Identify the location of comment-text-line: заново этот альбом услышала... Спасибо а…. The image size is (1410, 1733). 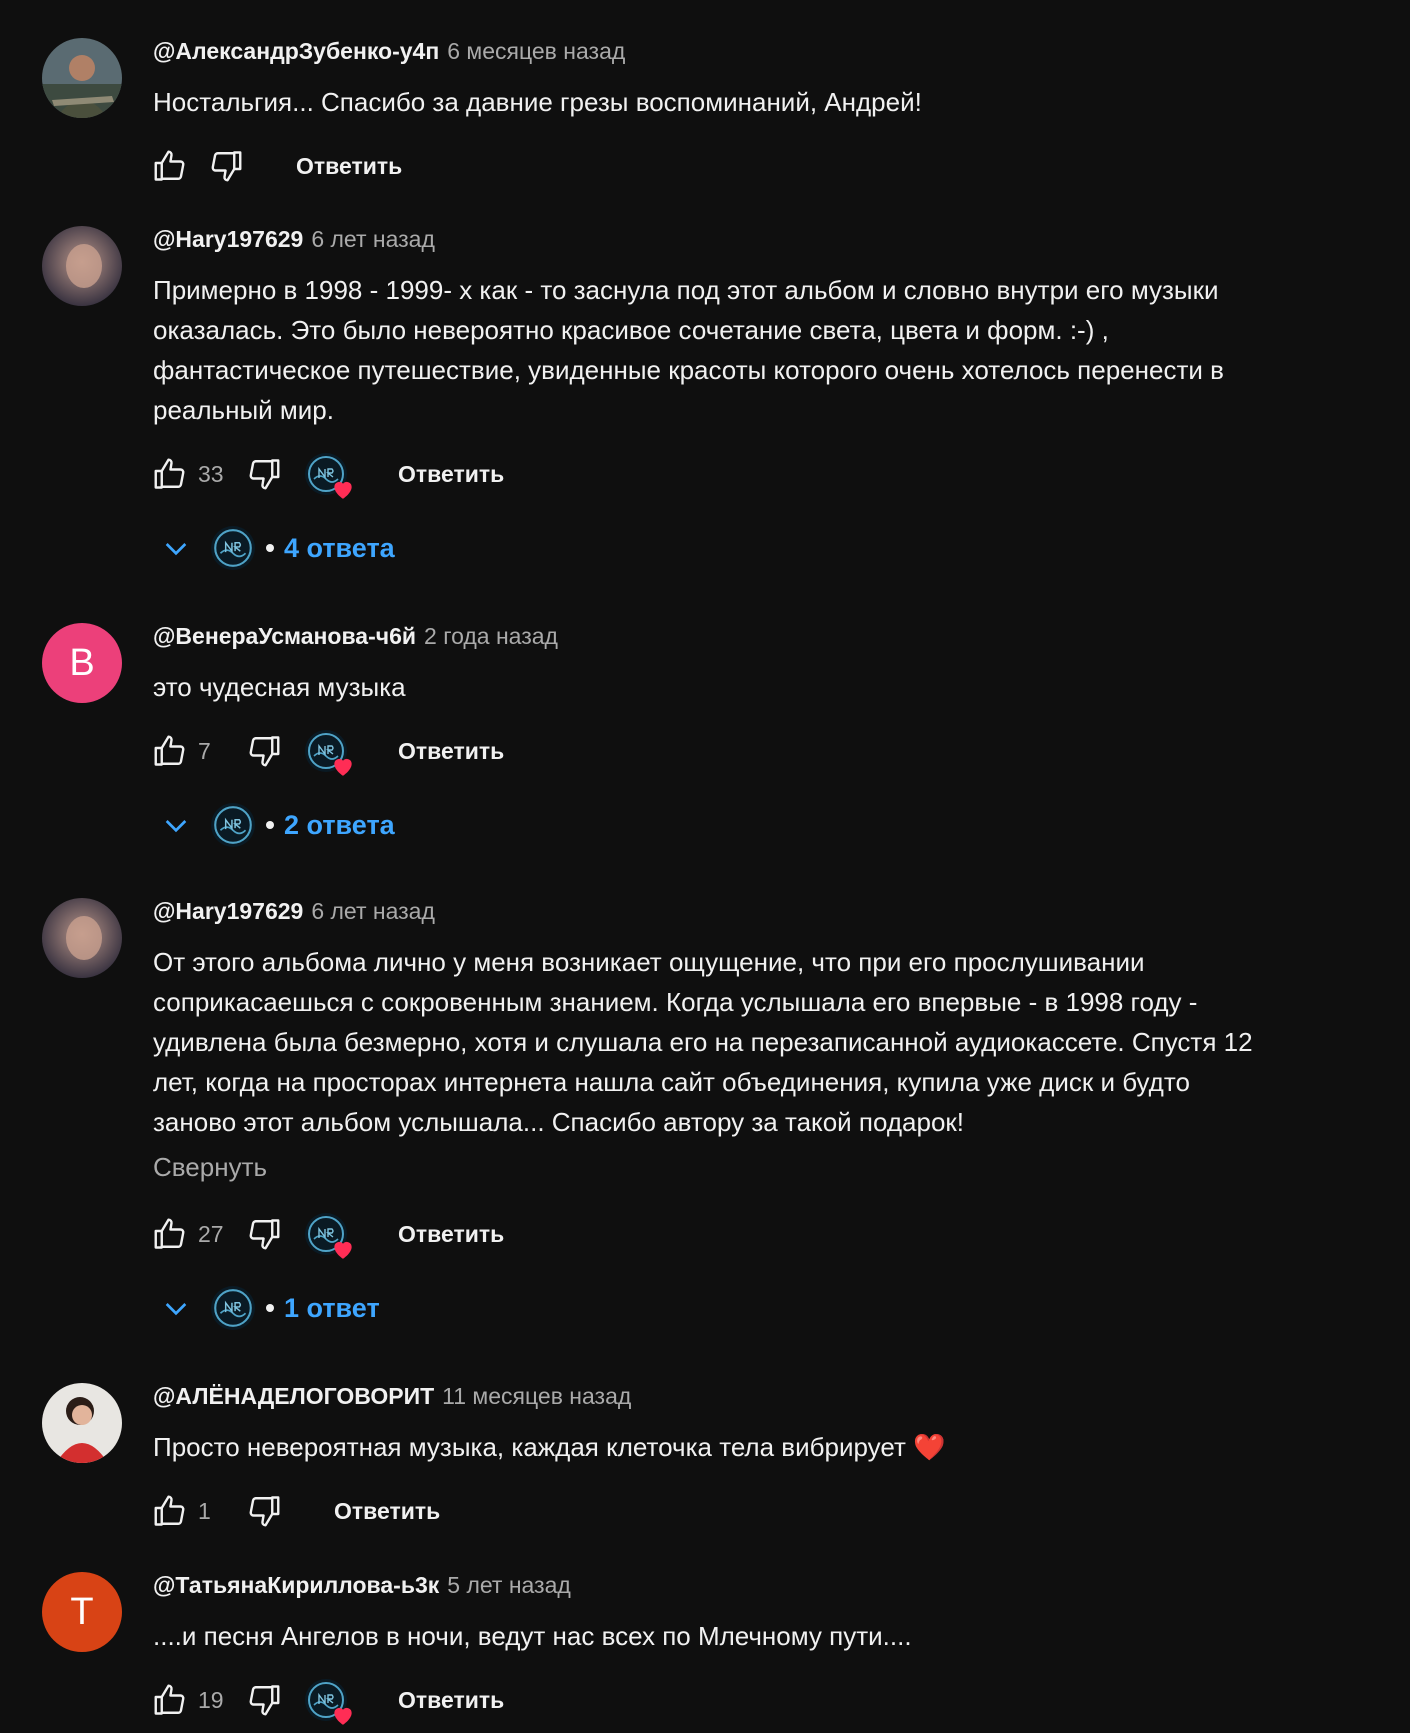
(559, 1122).